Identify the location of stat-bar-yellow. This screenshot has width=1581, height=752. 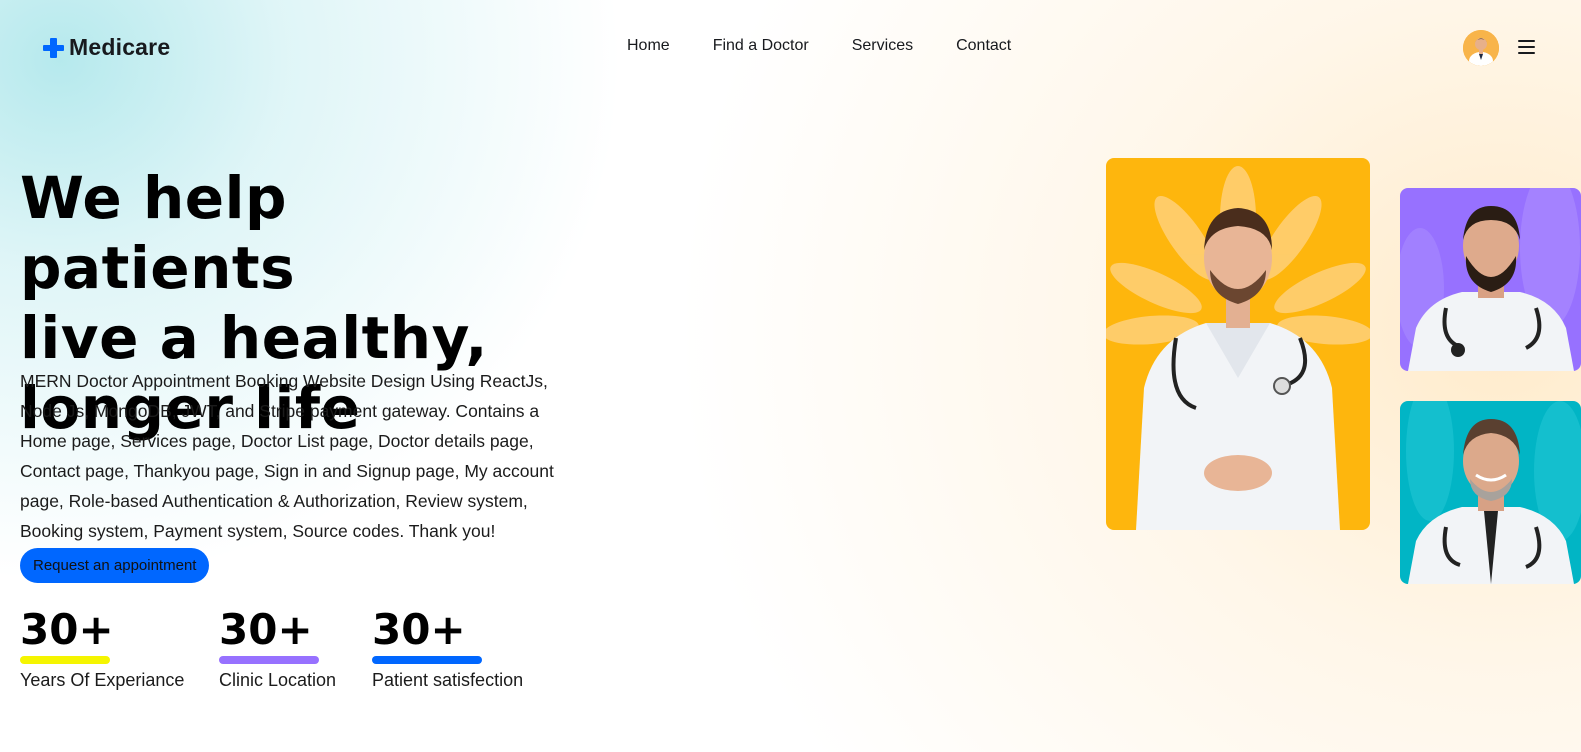
(65, 660).